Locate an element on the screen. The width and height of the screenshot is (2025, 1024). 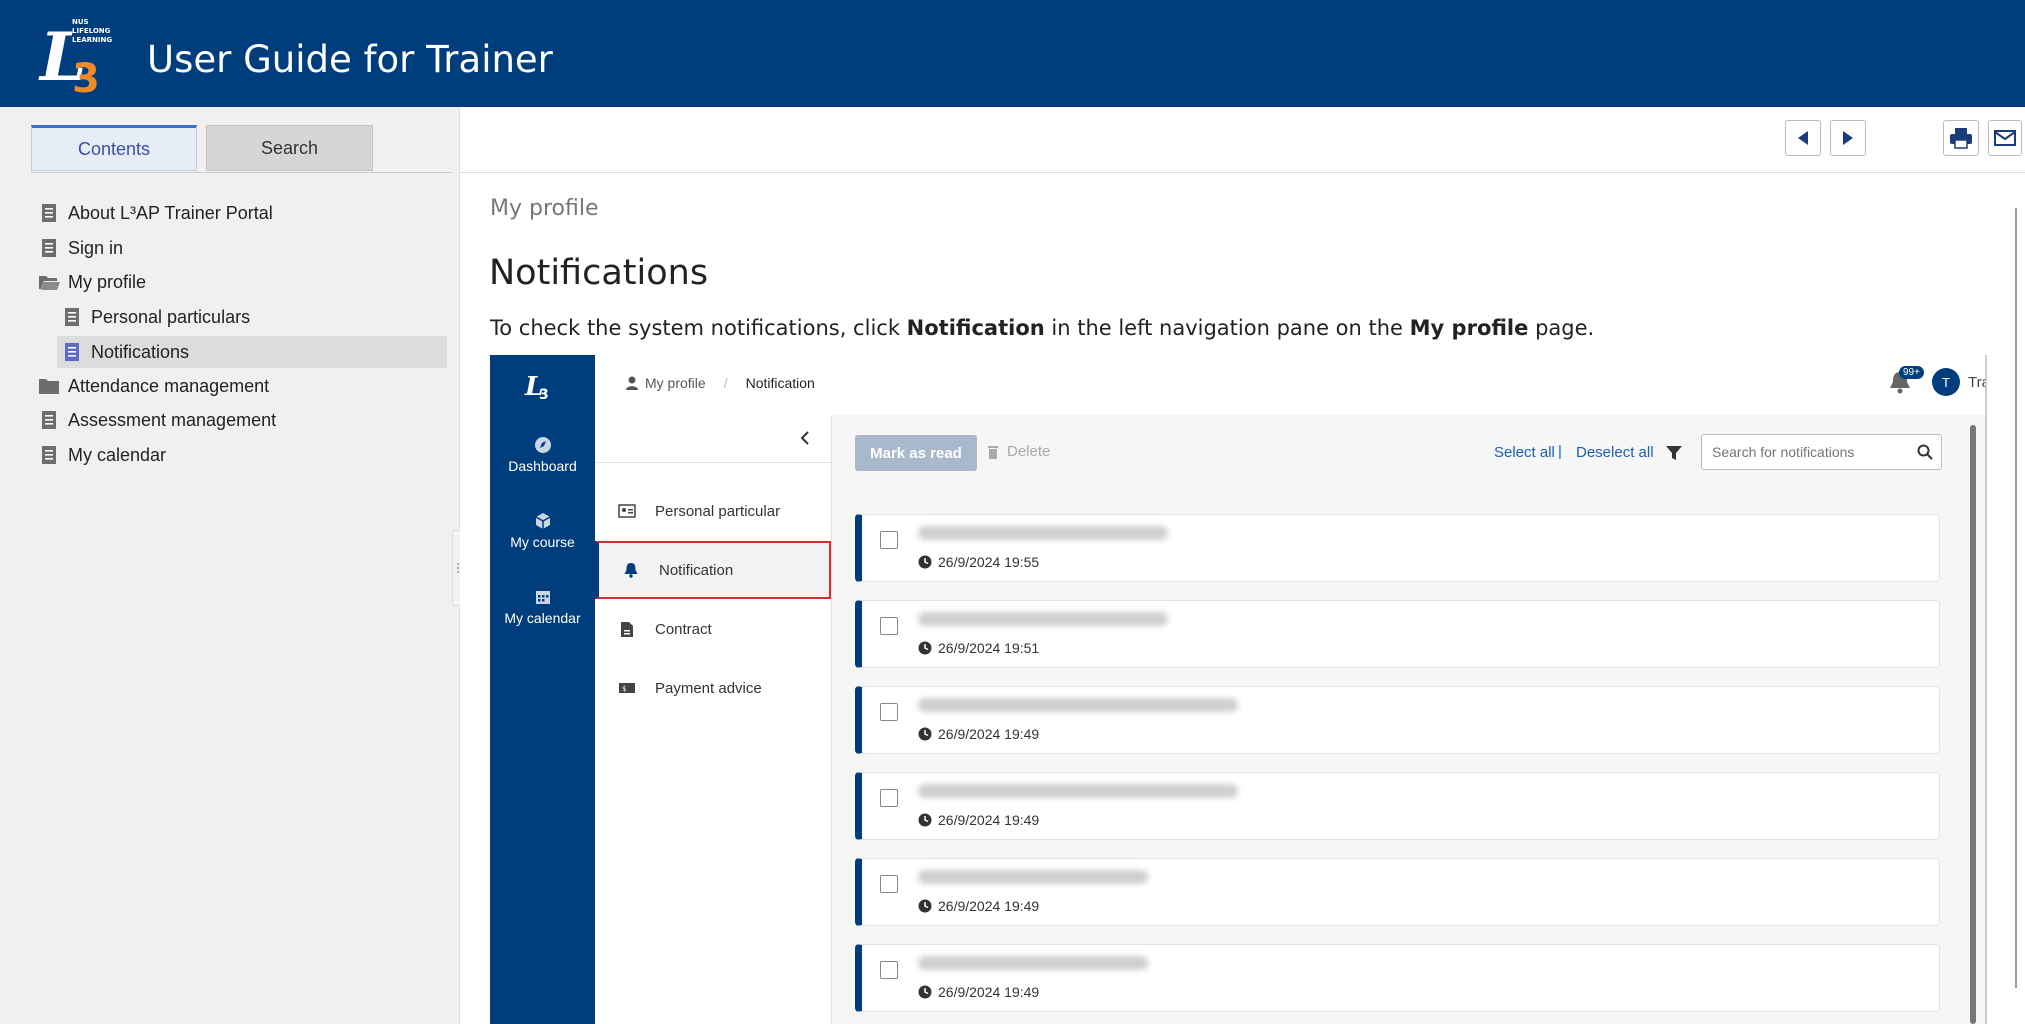
trash-icon is located at coordinates (993, 452).